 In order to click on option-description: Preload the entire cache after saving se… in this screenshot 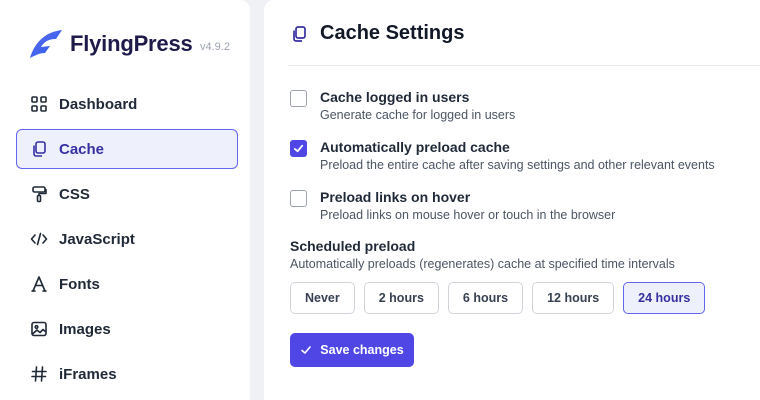, I will do `click(517, 165)`.